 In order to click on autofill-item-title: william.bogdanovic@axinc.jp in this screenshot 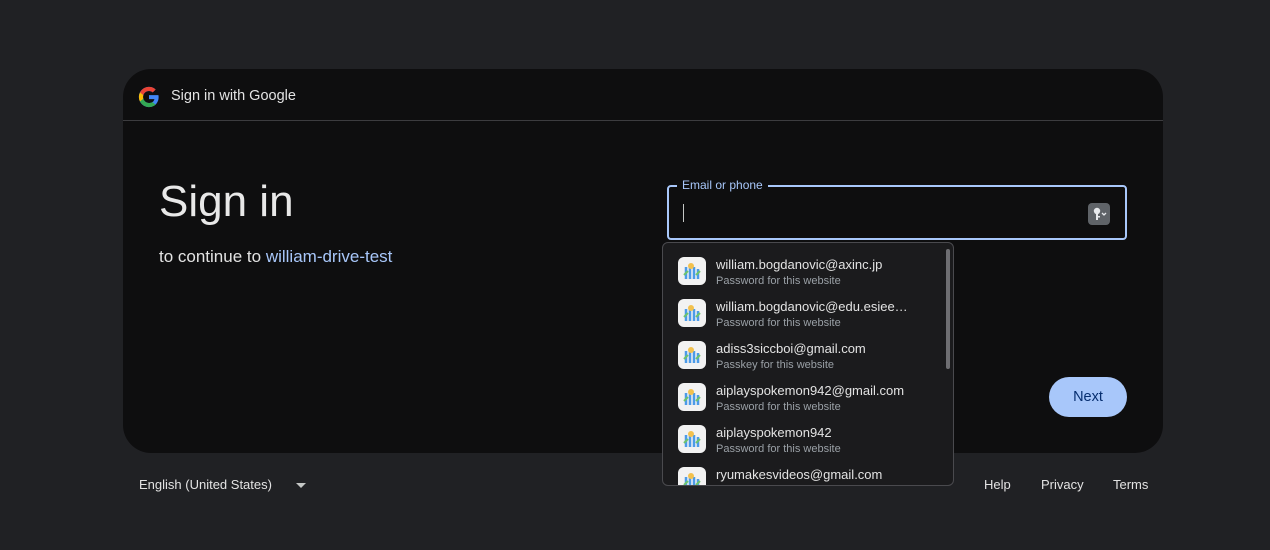, I will do `click(799, 264)`.